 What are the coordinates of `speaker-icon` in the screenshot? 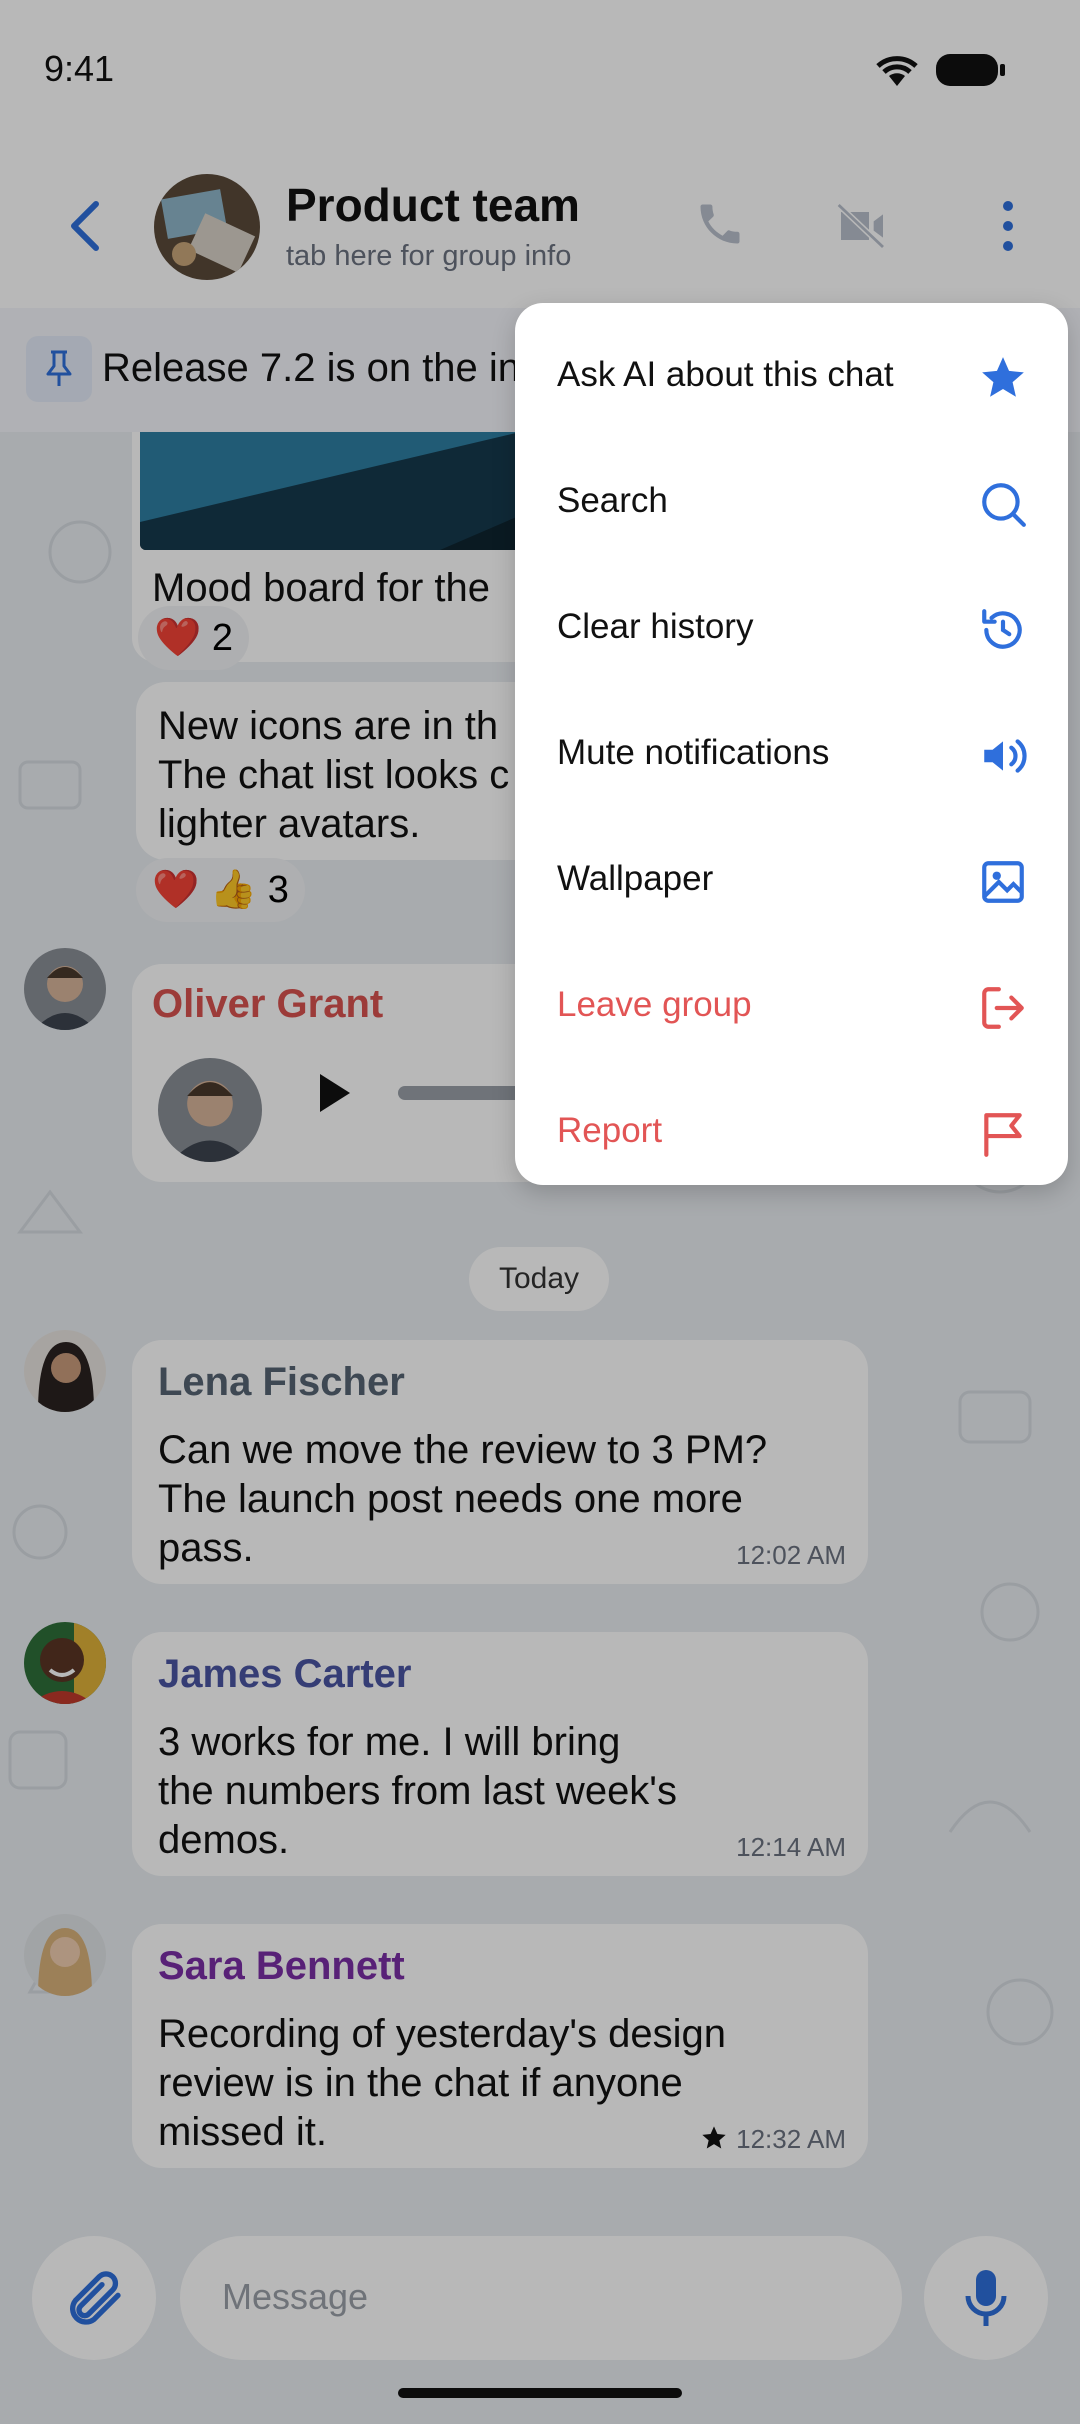 It's located at (1005, 756).